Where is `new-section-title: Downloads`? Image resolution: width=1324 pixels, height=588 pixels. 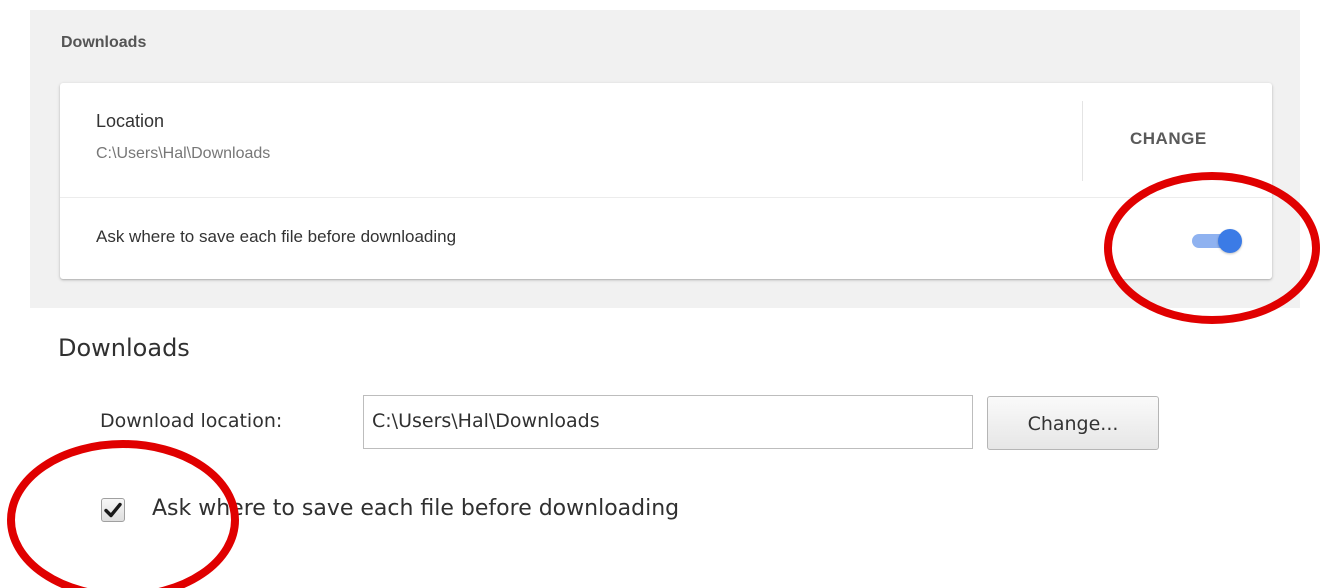
new-section-title: Downloads is located at coordinates (104, 42).